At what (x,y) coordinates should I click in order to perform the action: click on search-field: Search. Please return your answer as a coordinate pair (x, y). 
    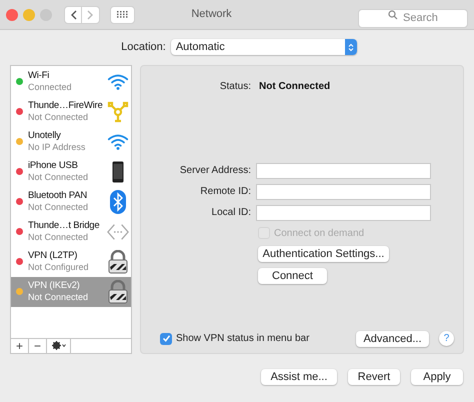
    Looking at the image, I should click on (413, 18).